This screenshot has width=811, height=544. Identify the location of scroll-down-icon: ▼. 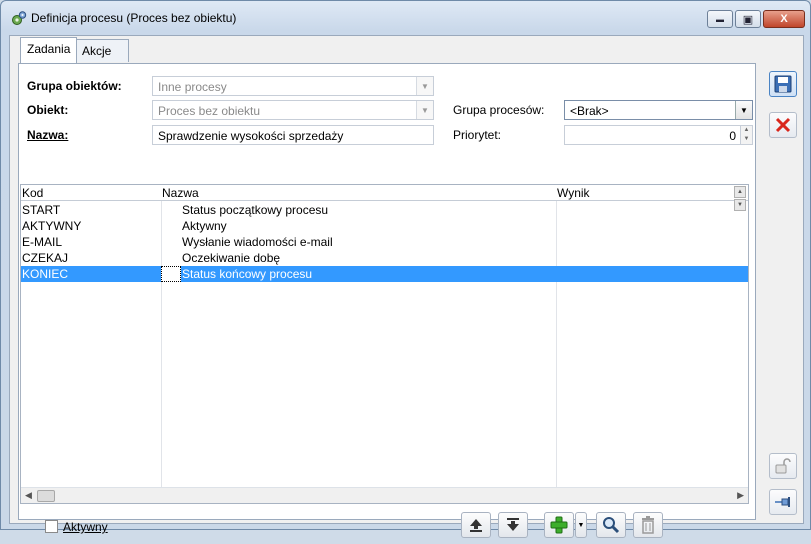
(740, 205).